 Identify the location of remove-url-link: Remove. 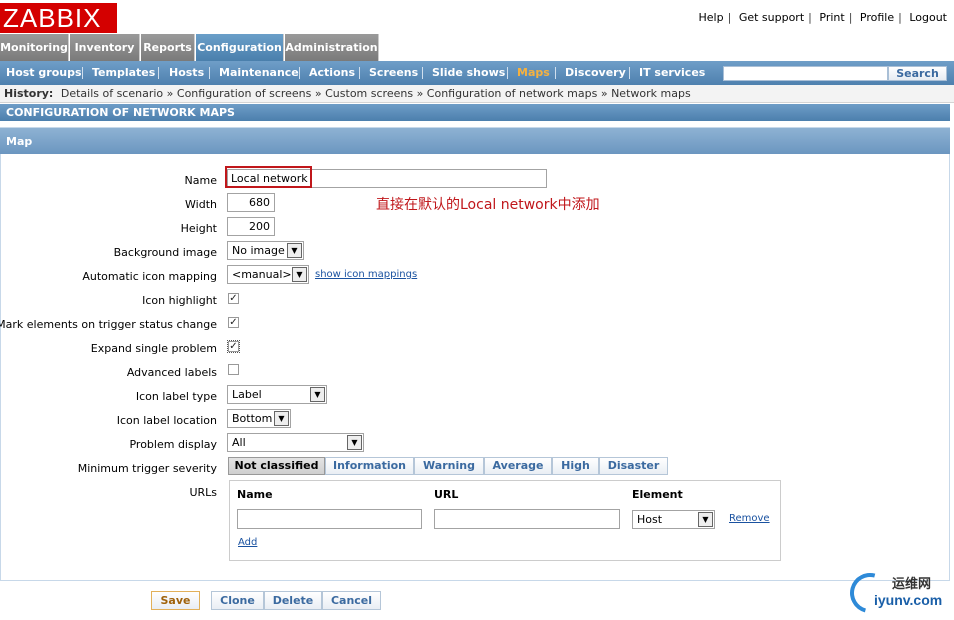
(749, 518).